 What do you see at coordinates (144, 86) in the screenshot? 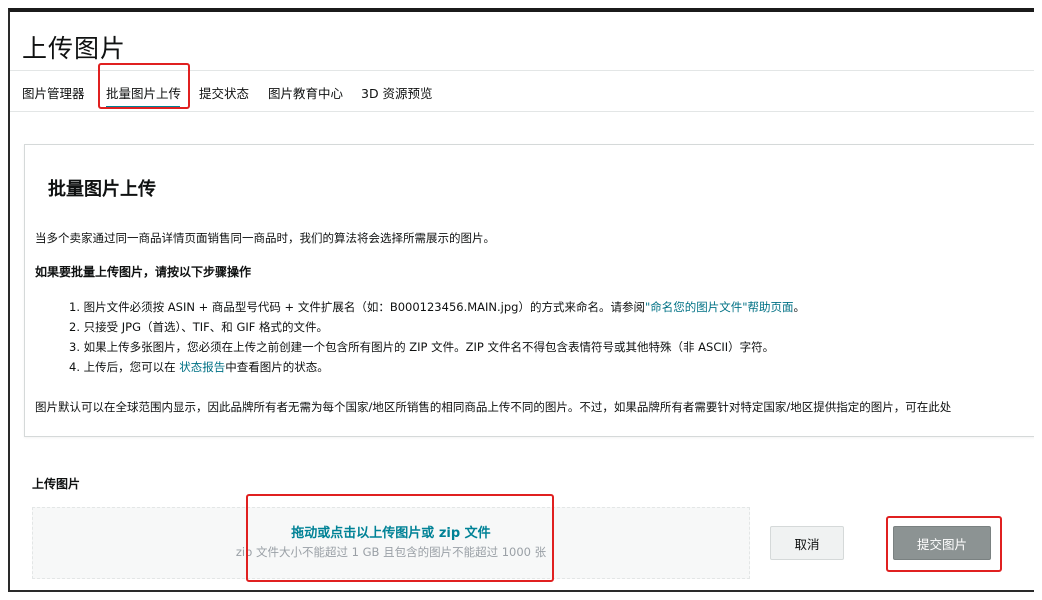
I see `highlight-box-tab` at bounding box center [144, 86].